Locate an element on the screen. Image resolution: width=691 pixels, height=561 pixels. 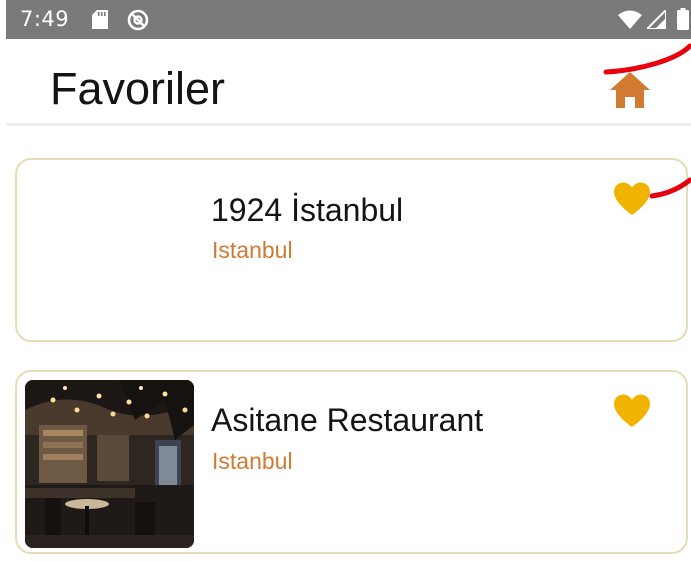
page-title: Favoriler is located at coordinates (138, 88).